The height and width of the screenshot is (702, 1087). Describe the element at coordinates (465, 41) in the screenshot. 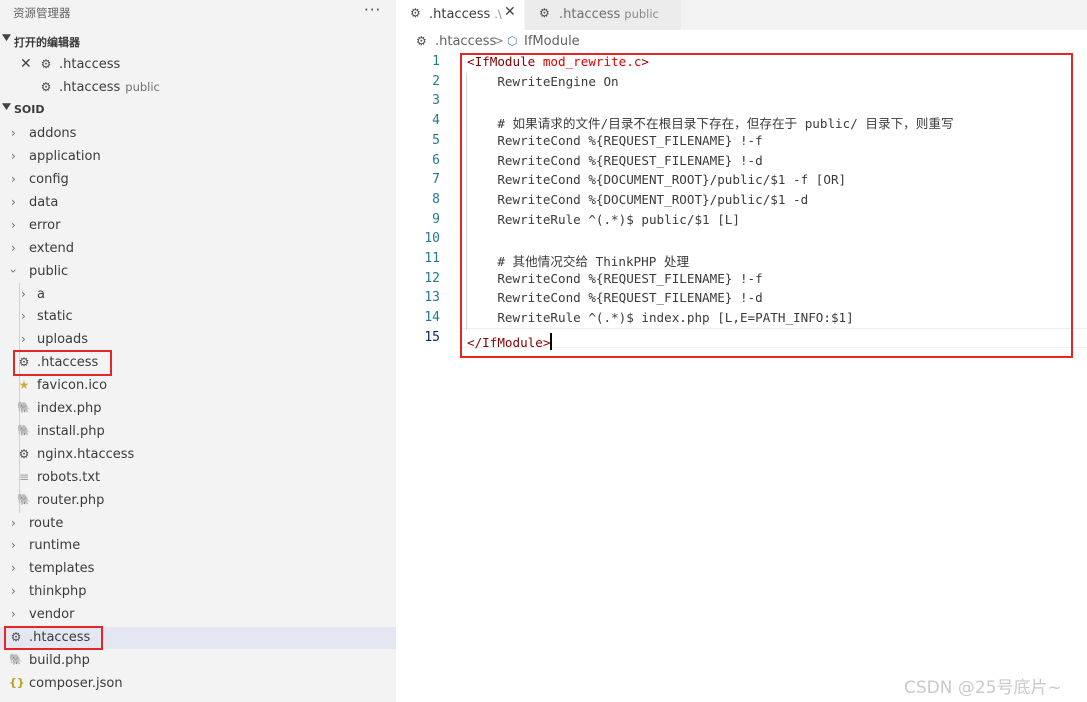

I see `breadcrumb-file: .htaccess` at that location.